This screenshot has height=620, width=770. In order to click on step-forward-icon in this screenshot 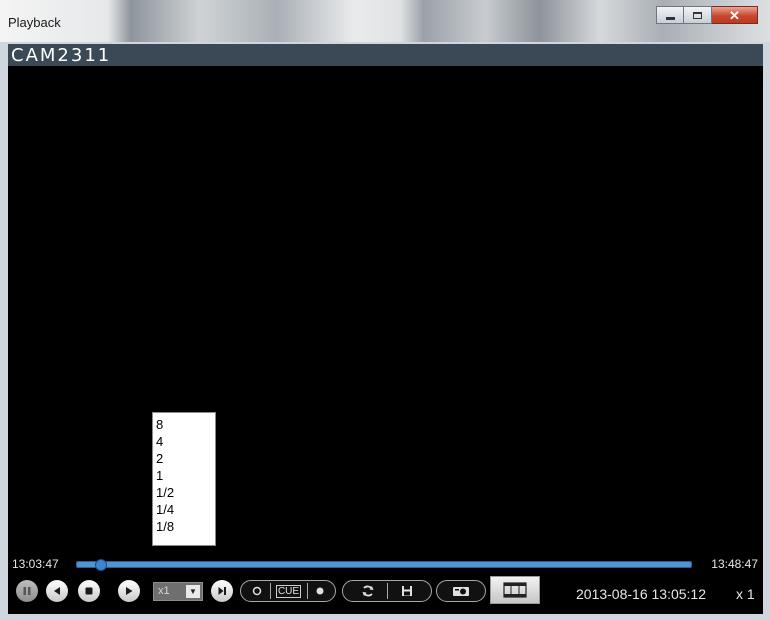, I will do `click(222, 591)`.